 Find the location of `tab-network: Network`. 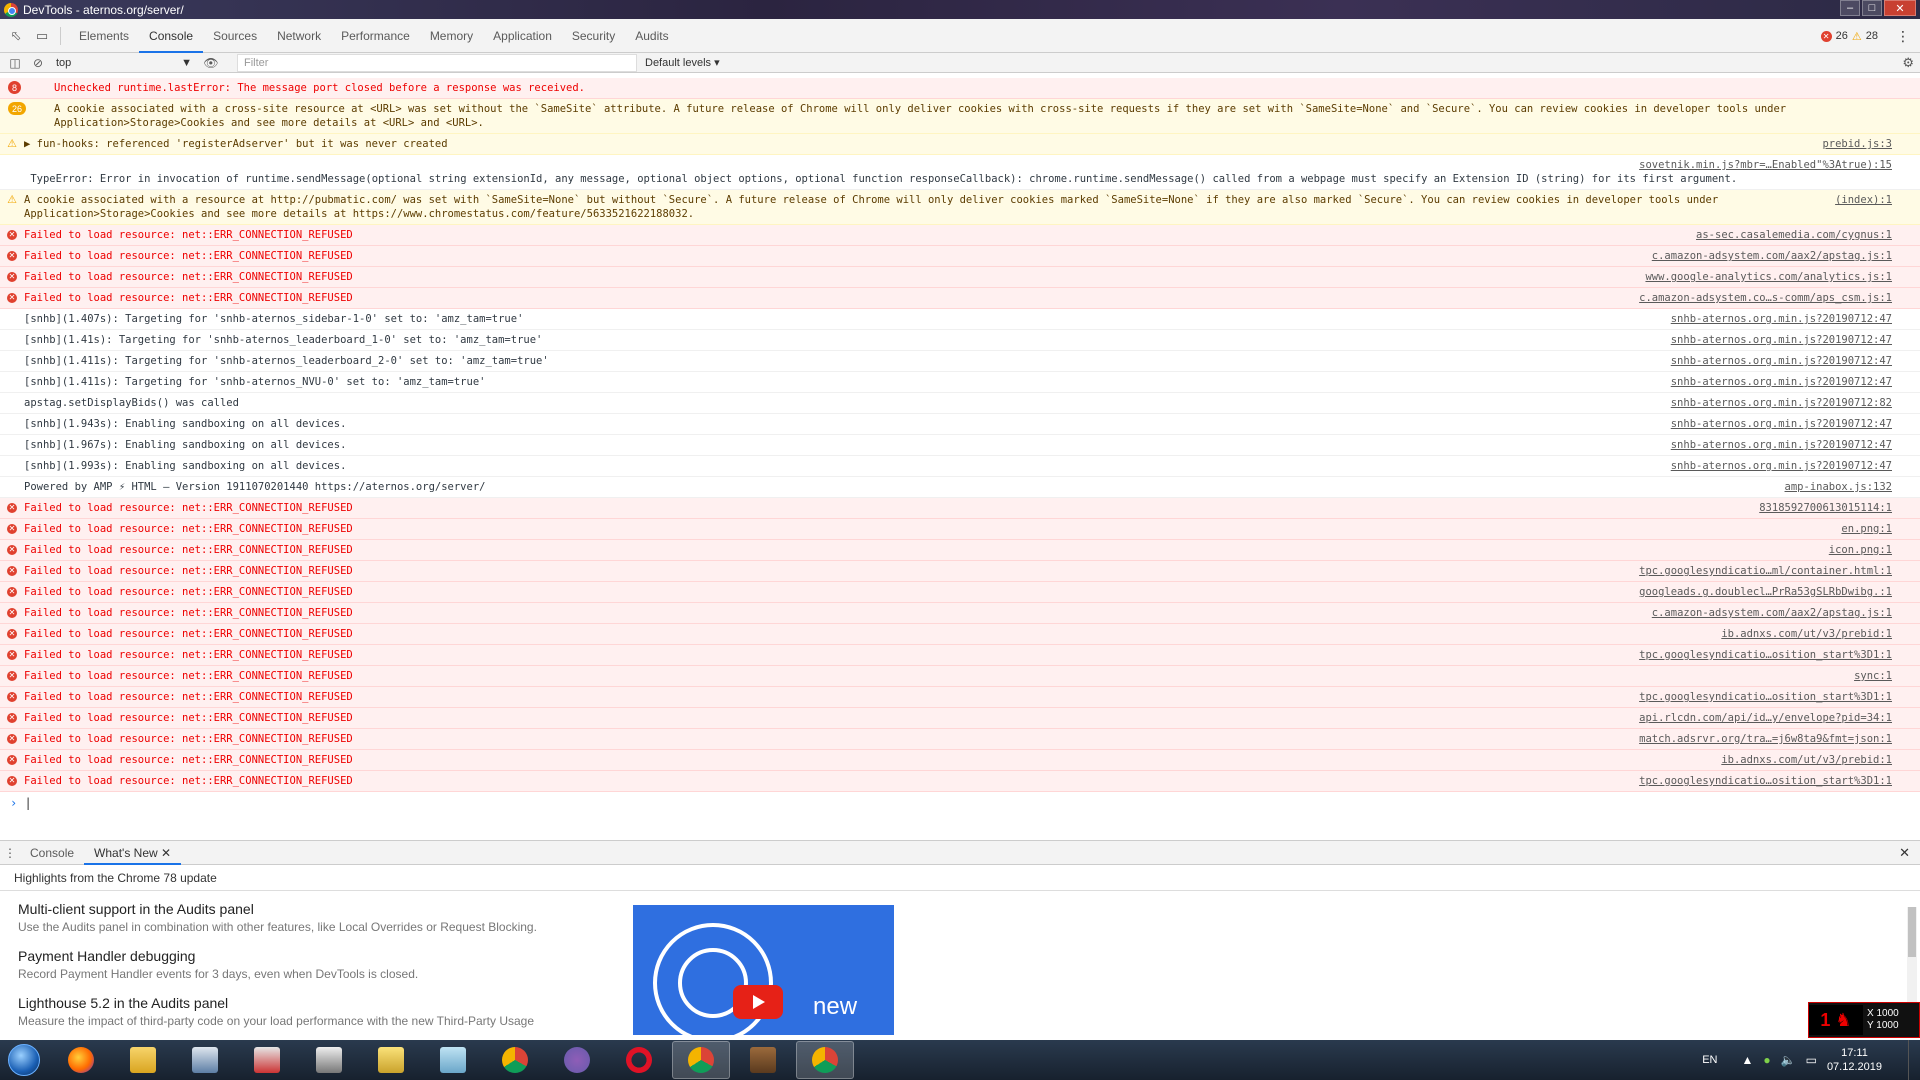

tab-network: Network is located at coordinates (299, 36).